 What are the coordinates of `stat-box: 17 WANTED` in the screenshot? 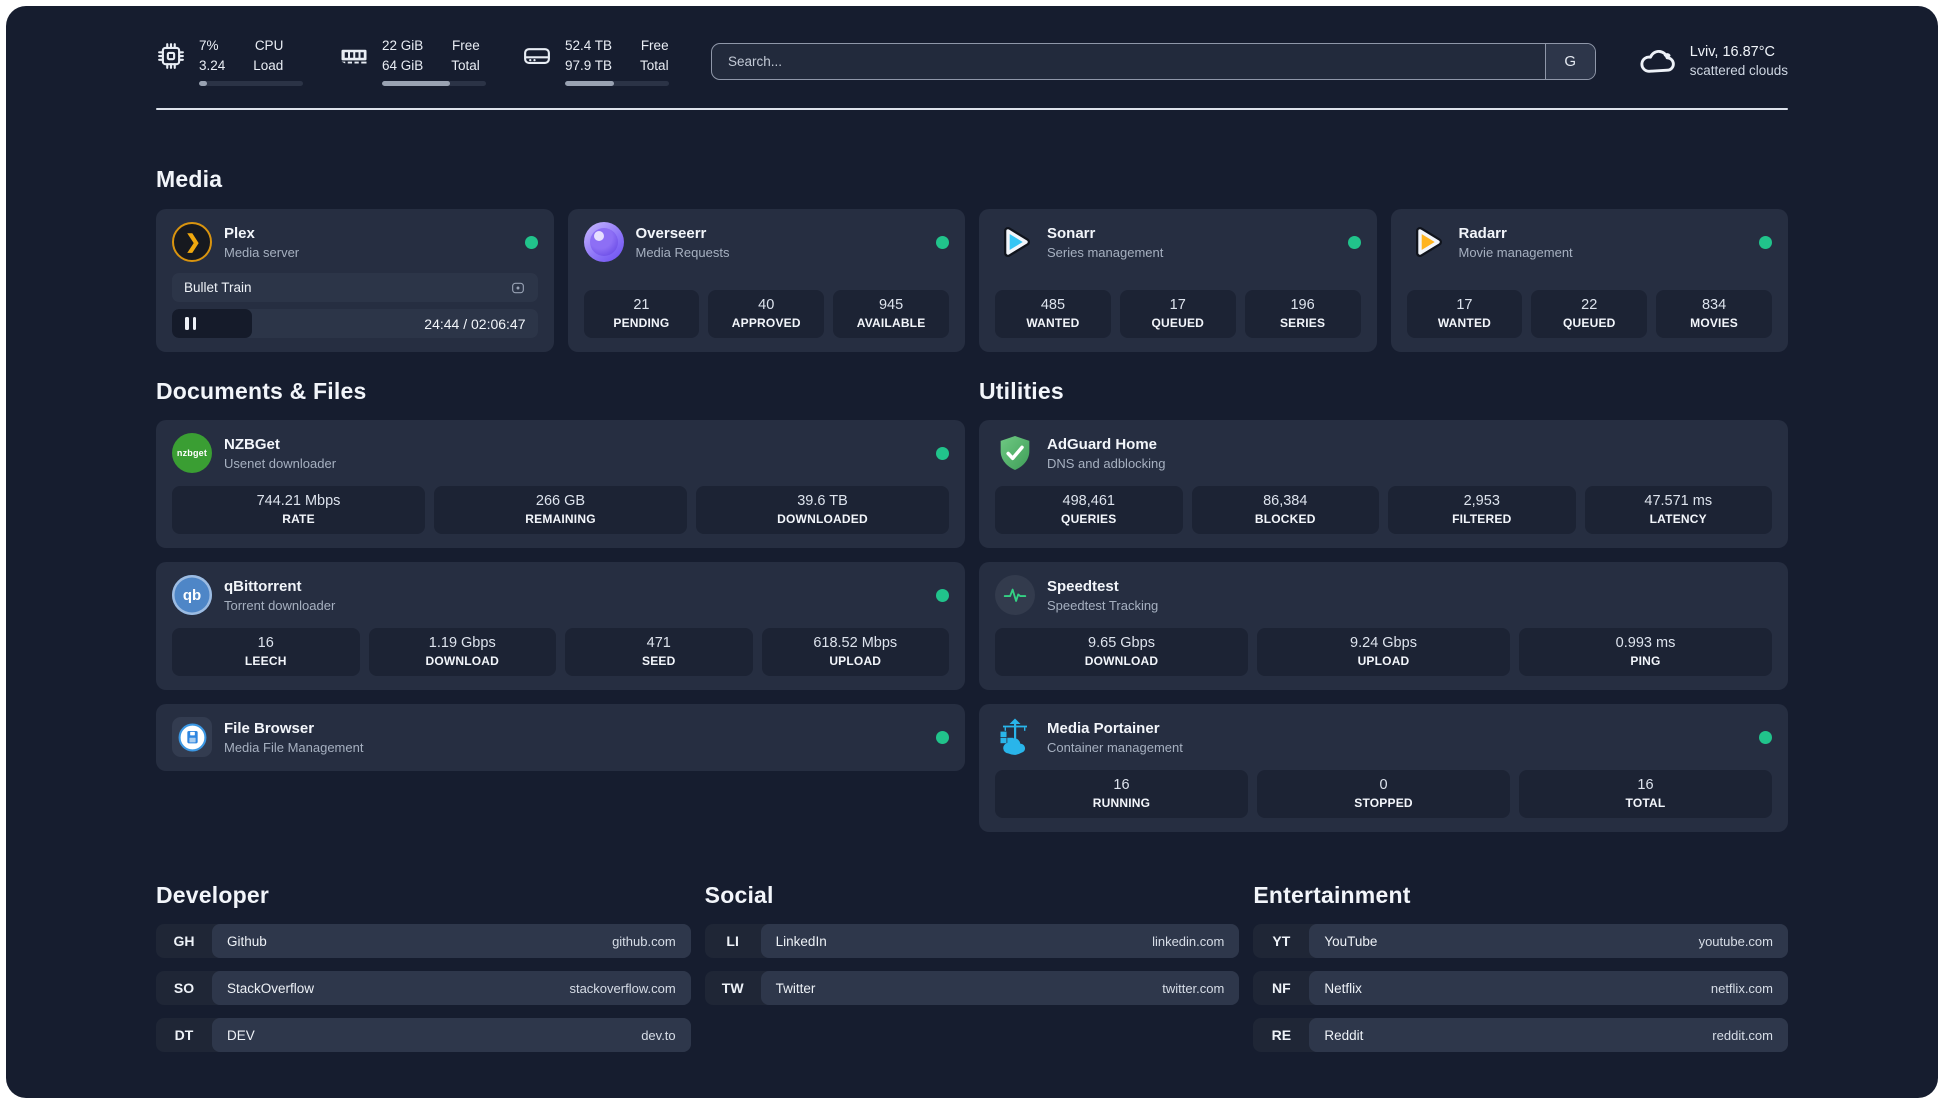 It's located at (1464, 314).